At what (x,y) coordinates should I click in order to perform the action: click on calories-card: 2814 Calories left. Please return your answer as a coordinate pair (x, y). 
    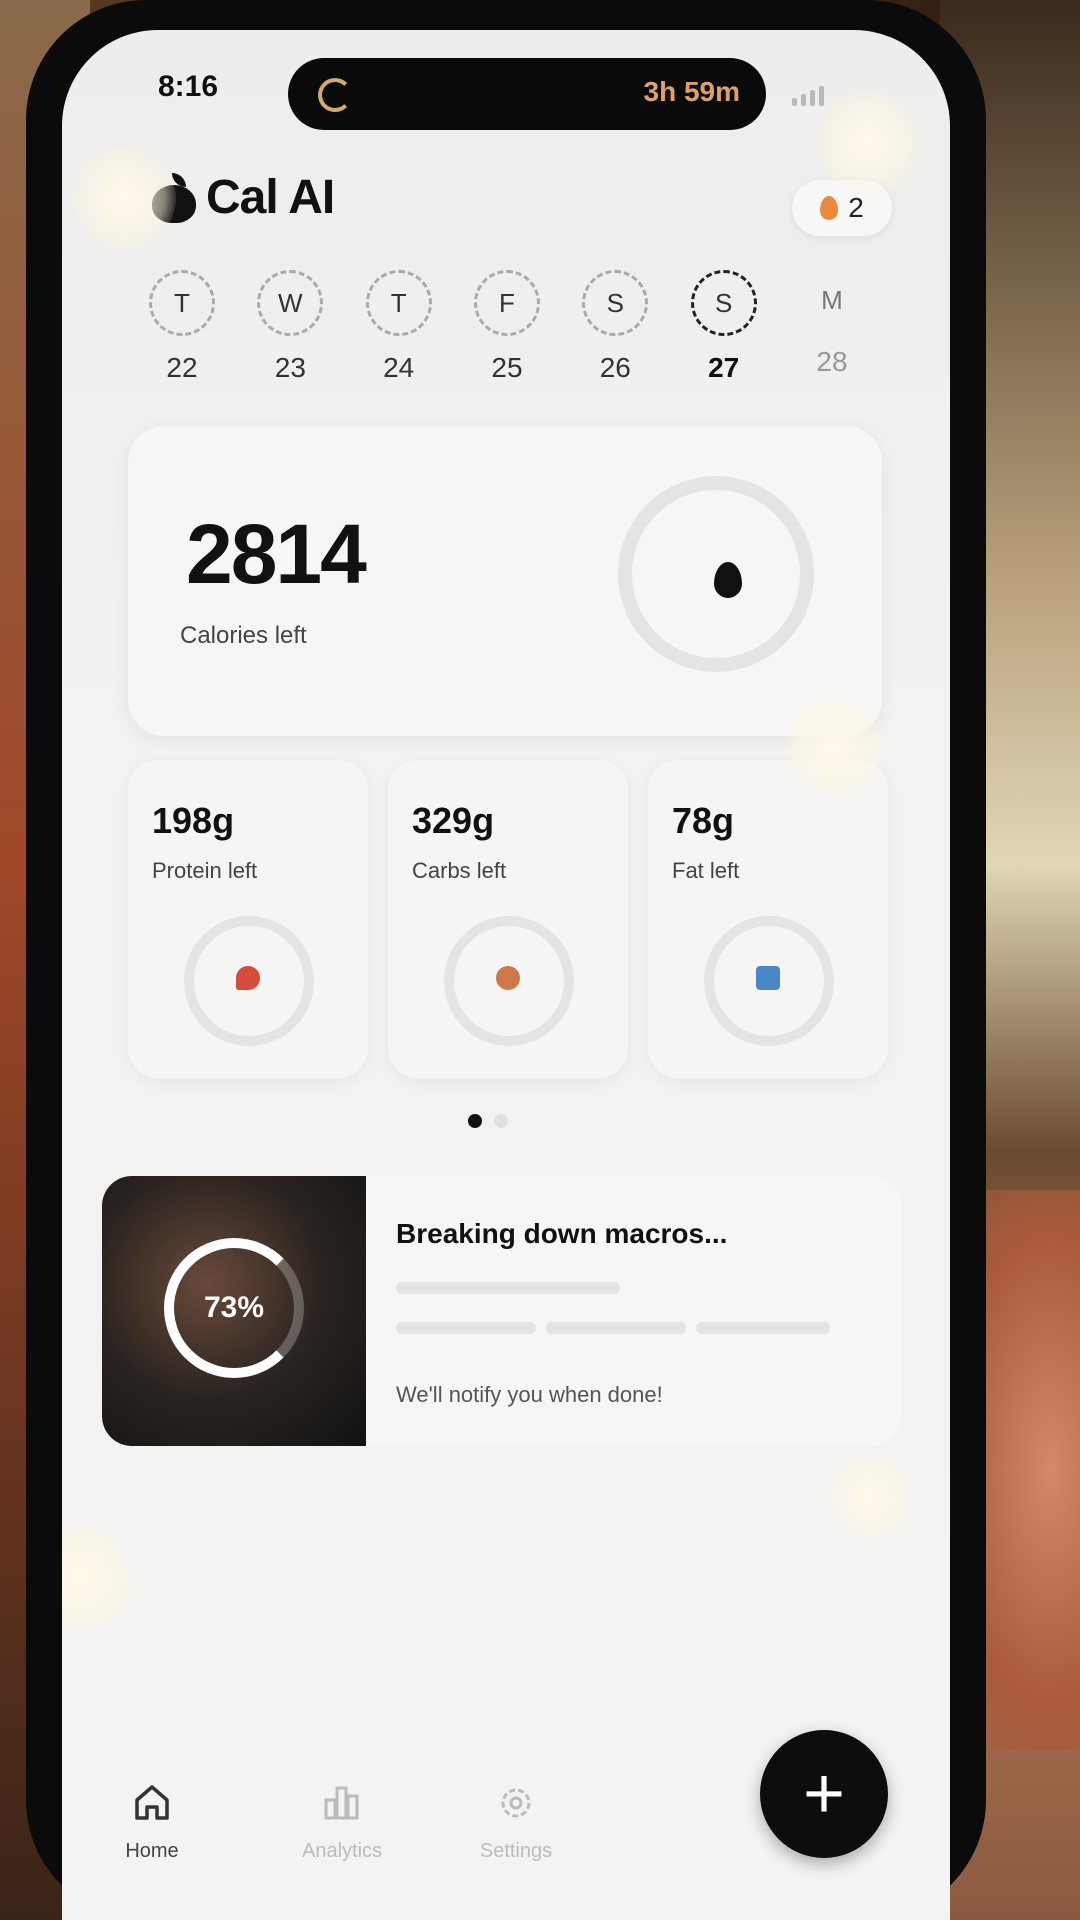
    Looking at the image, I should click on (505, 581).